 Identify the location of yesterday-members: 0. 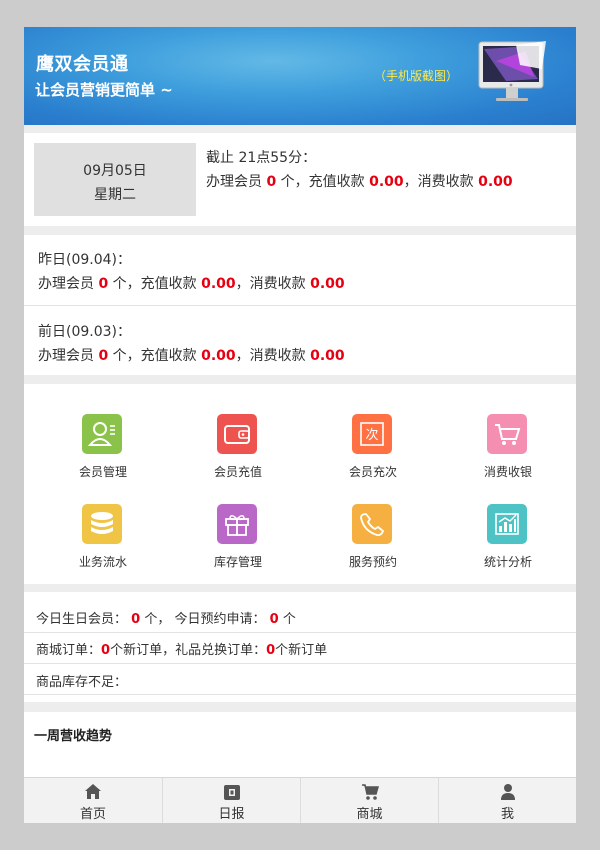
(103, 284).